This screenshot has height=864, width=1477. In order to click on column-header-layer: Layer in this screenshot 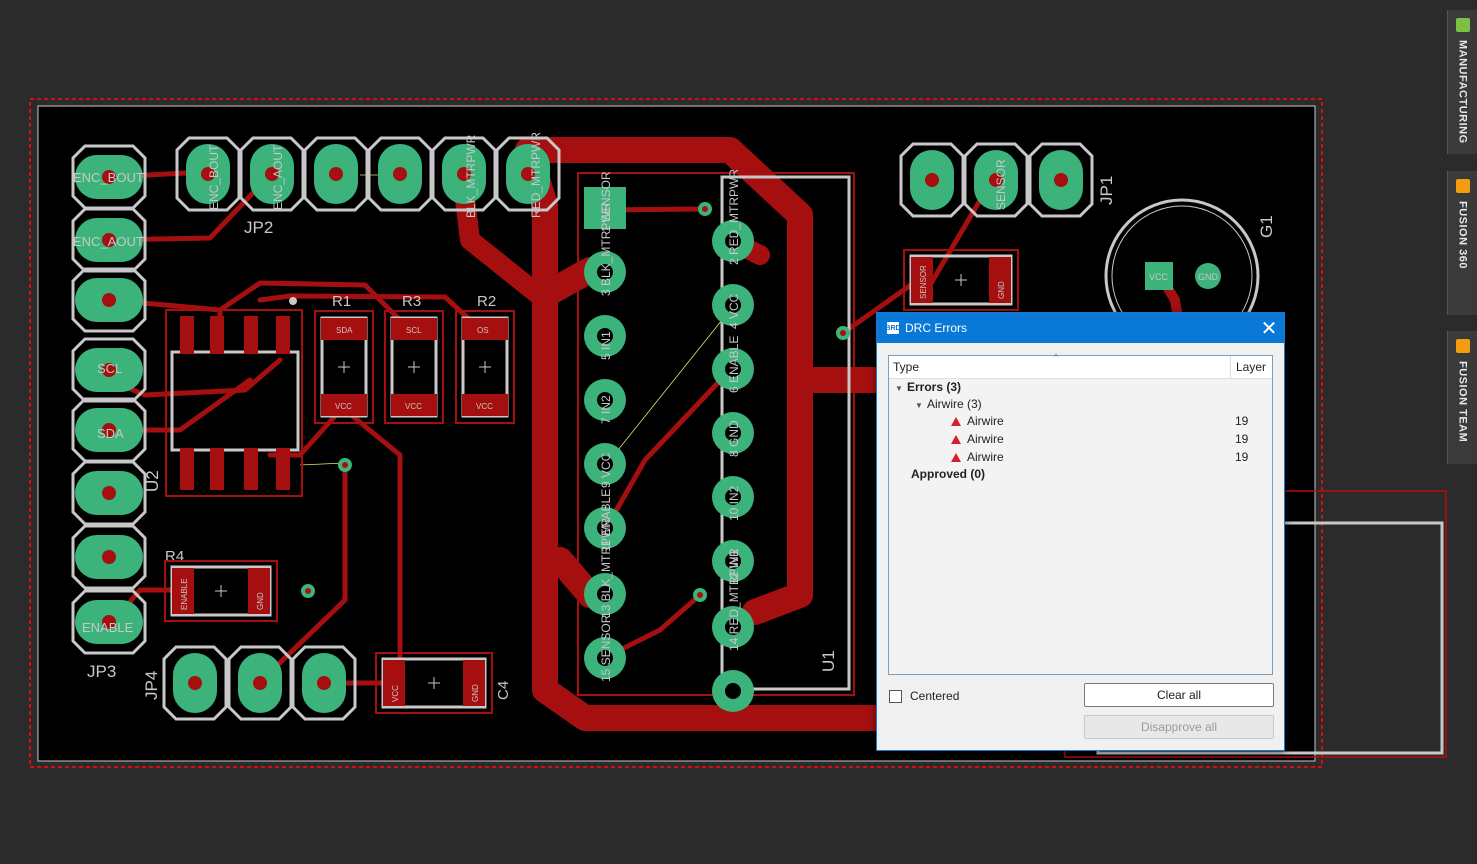, I will do `click(1251, 367)`.